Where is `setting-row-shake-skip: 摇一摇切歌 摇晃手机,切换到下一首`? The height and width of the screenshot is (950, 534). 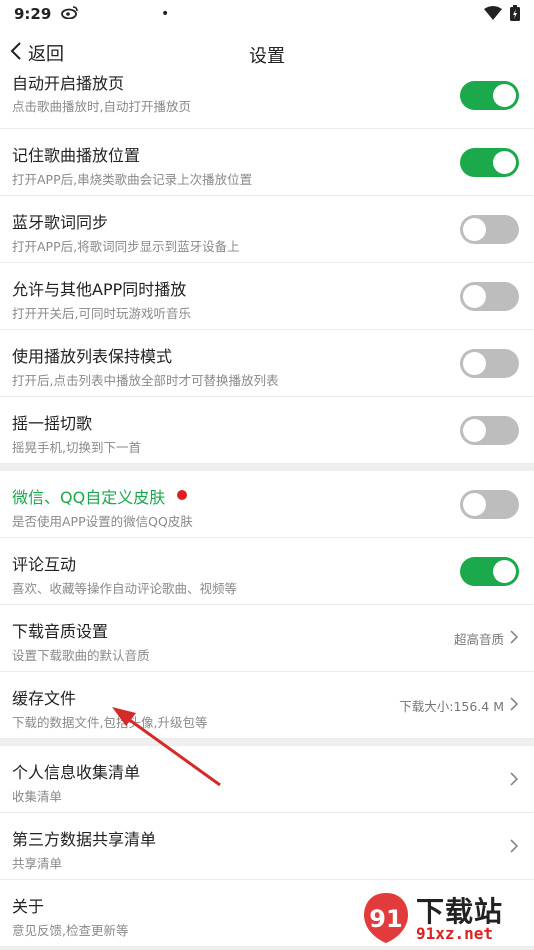
setting-row-shake-skip: 摇一摇切歌 摇晃手机,切换到下一首 is located at coordinates (267, 430).